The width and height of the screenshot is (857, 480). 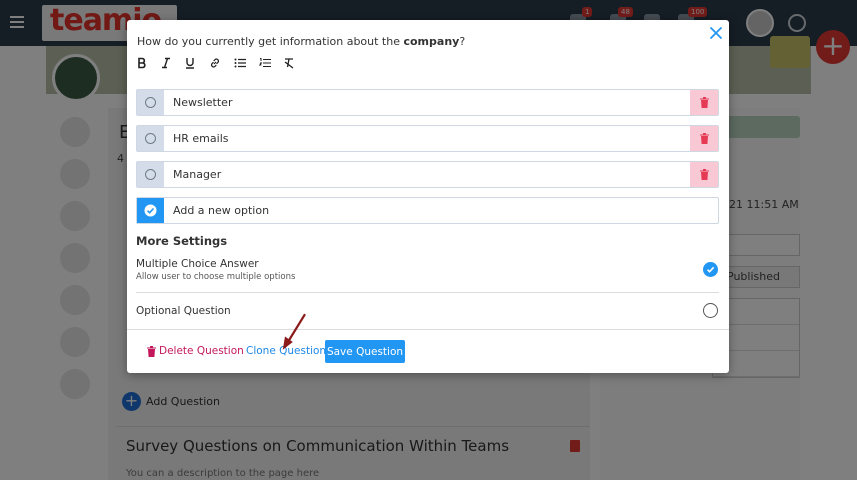 I want to click on check-circle-icon, so click(x=150, y=210).